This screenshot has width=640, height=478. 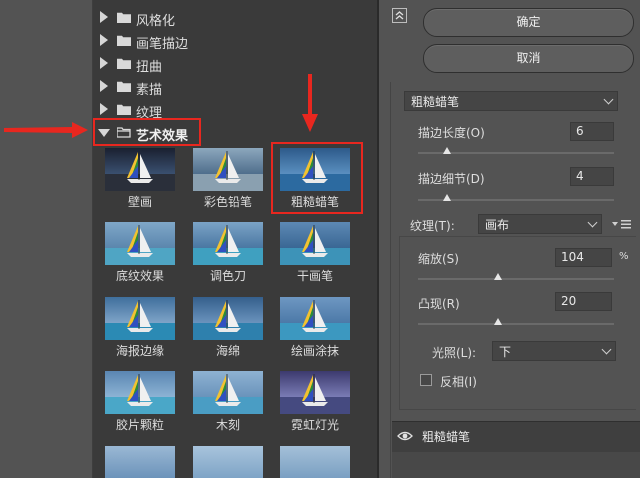 What do you see at coordinates (149, 90) in the screenshot?
I see `folder-label: 素描` at bounding box center [149, 90].